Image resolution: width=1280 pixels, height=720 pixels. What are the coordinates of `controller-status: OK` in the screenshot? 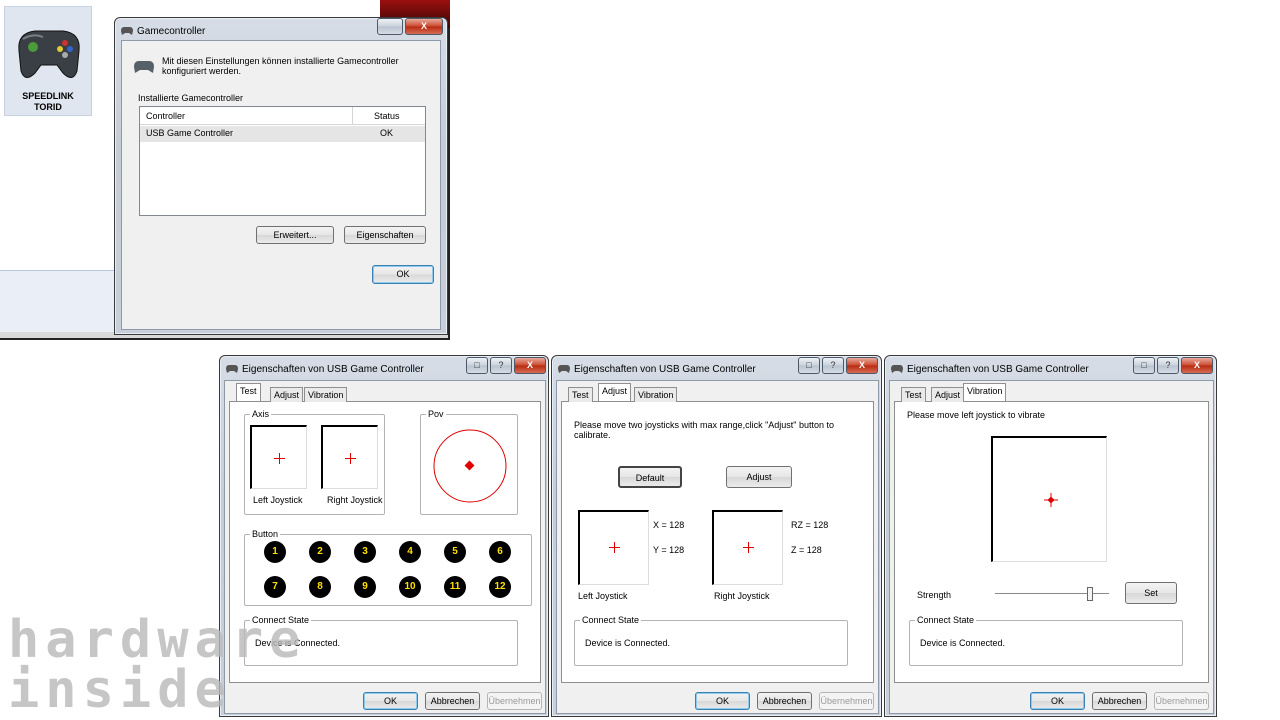 It's located at (387, 133).